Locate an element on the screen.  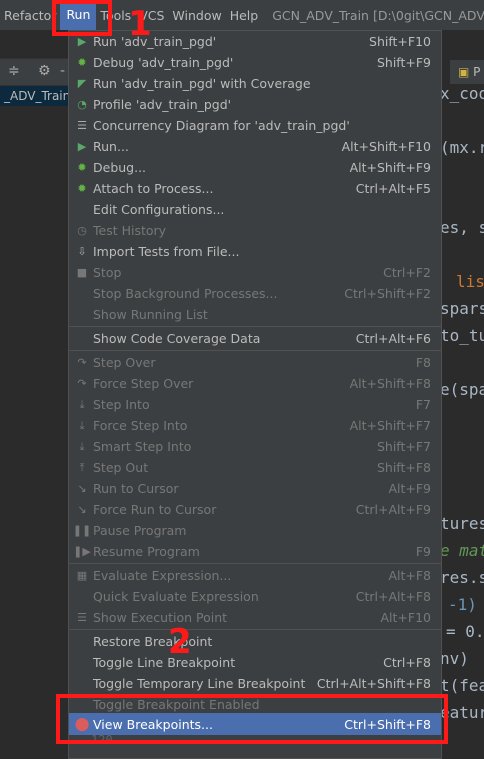
python-file-icon: ▣ is located at coordinates (464, 72).